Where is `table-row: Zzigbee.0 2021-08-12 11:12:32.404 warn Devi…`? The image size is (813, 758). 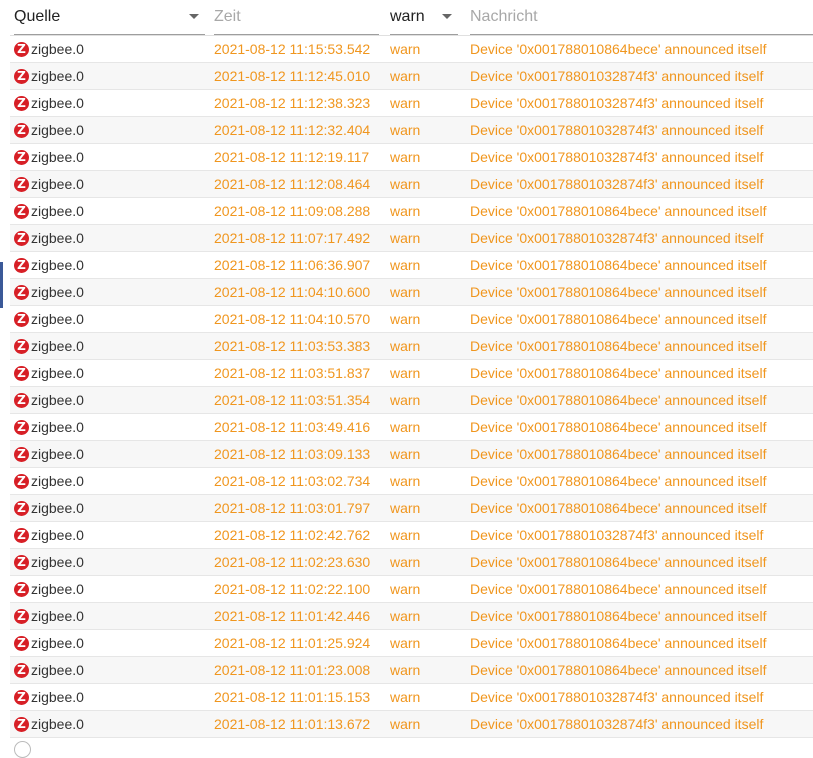 table-row: Zzigbee.0 2021-08-12 11:12:32.404 warn Devi… is located at coordinates (411, 130).